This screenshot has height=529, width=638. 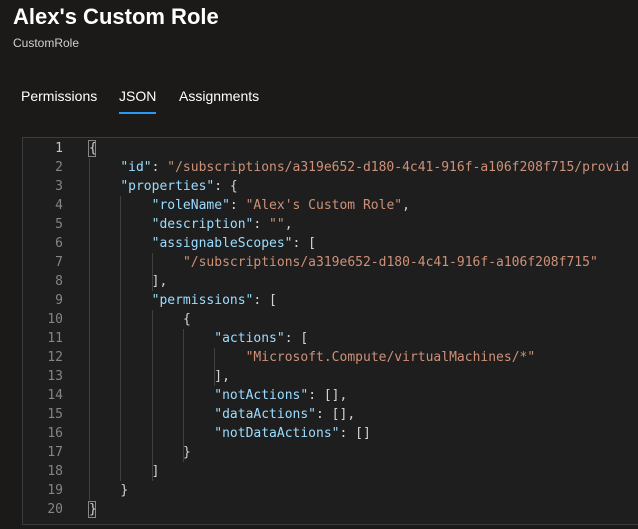 I want to click on code-line: 8],, so click(x=330, y=281).